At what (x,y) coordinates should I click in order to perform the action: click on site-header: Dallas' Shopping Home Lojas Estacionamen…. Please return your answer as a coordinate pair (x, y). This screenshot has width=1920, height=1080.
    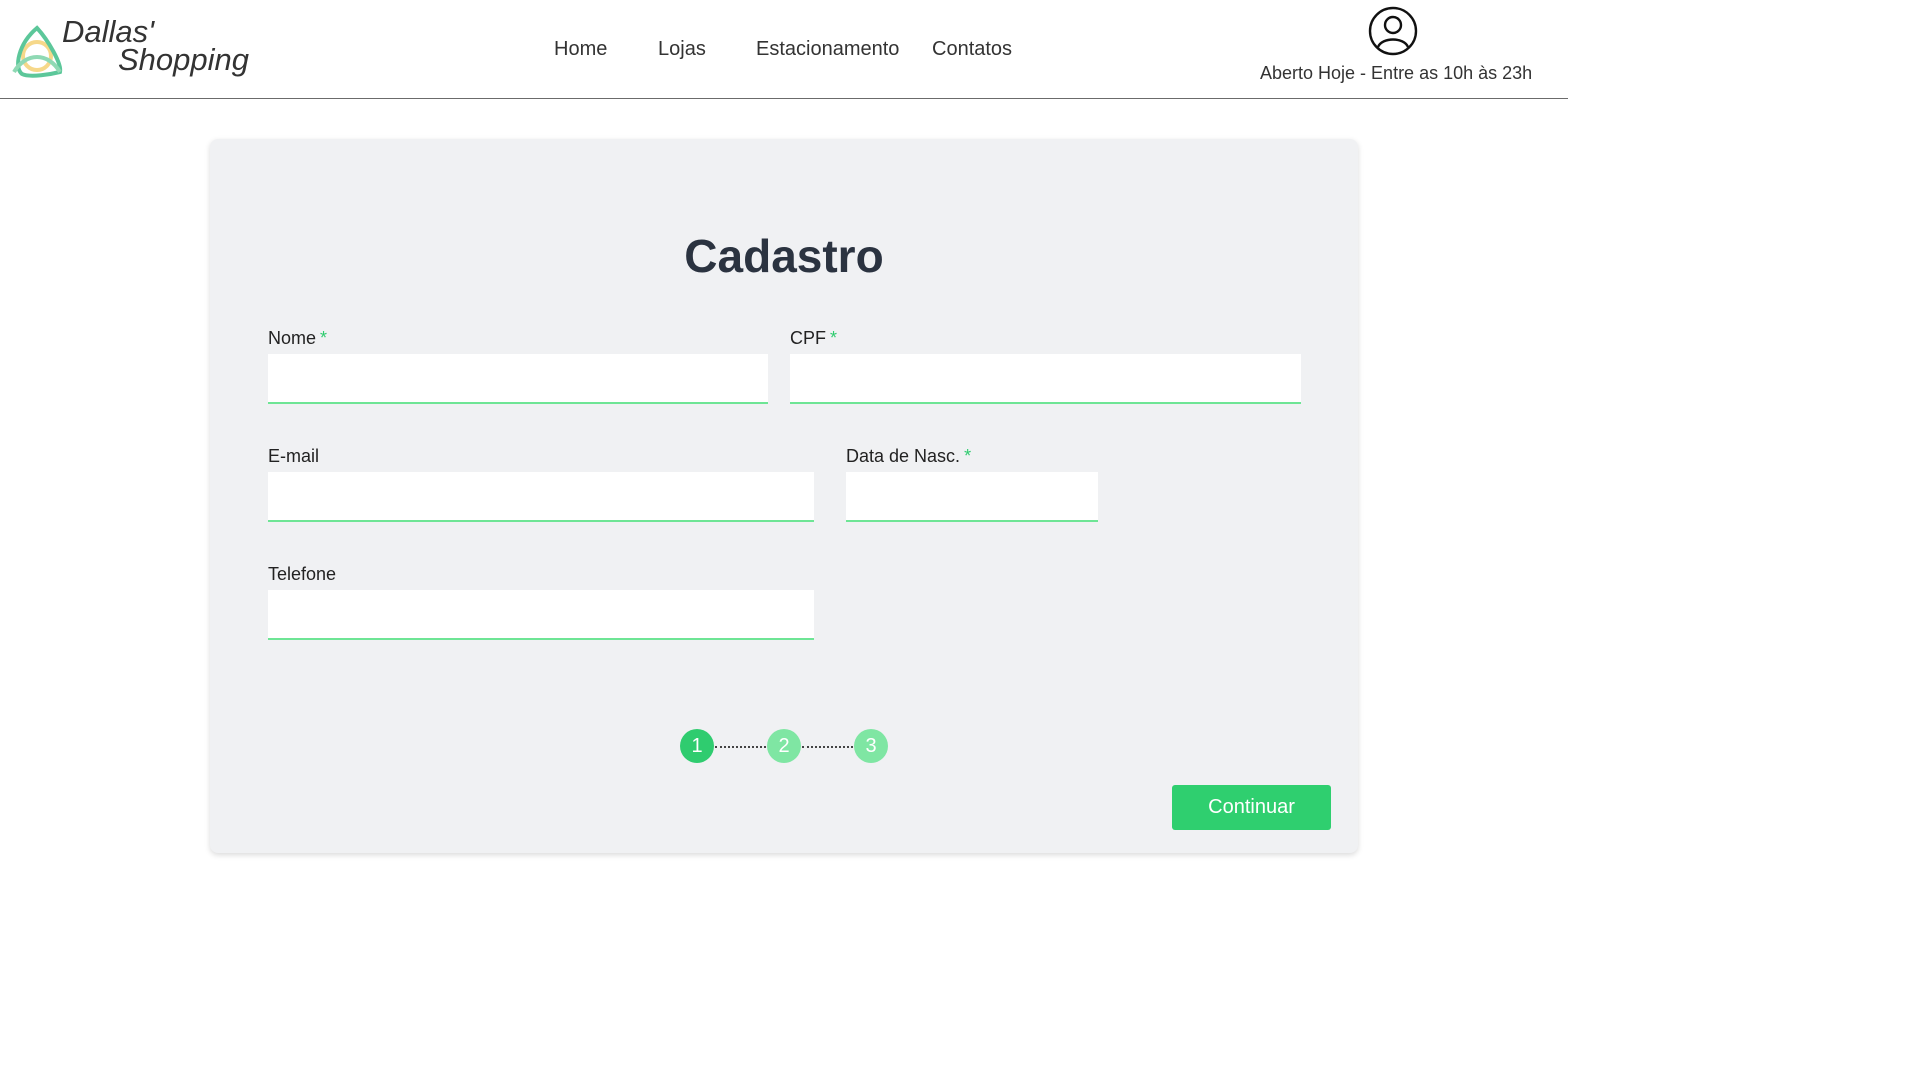
    Looking at the image, I should click on (784, 49).